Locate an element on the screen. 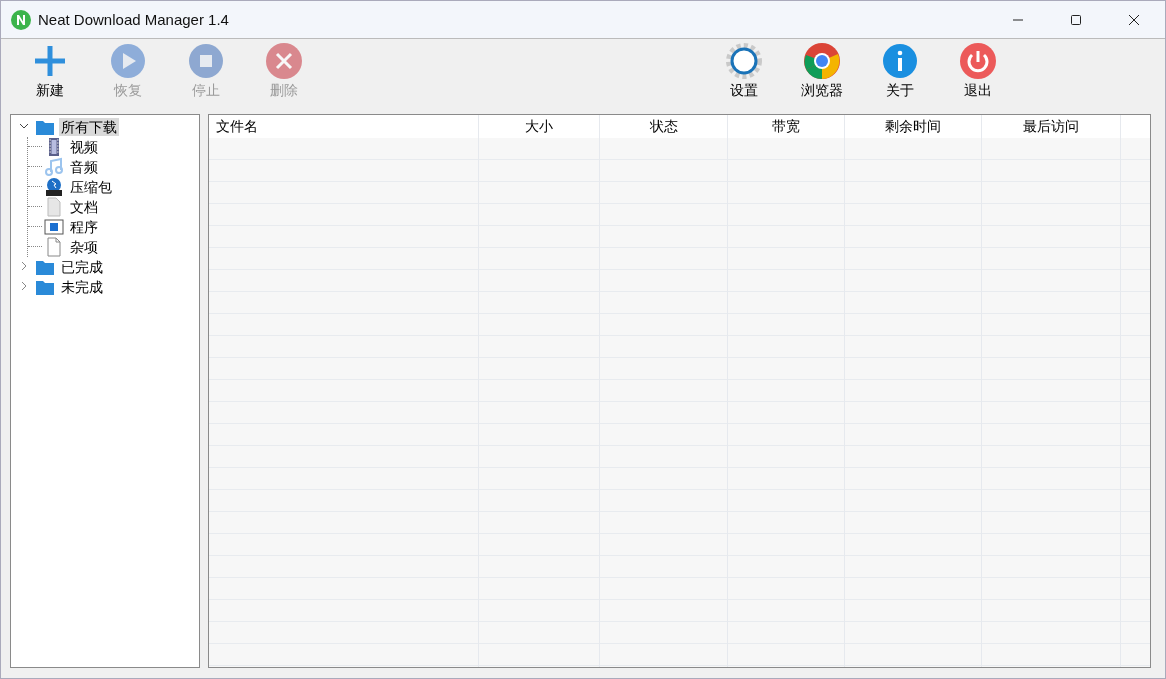  tree-item: 未完成 is located at coordinates (82, 287).